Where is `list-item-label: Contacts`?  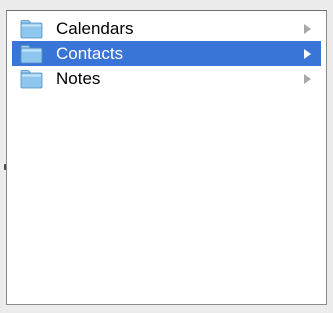 list-item-label: Contacts is located at coordinates (90, 53).